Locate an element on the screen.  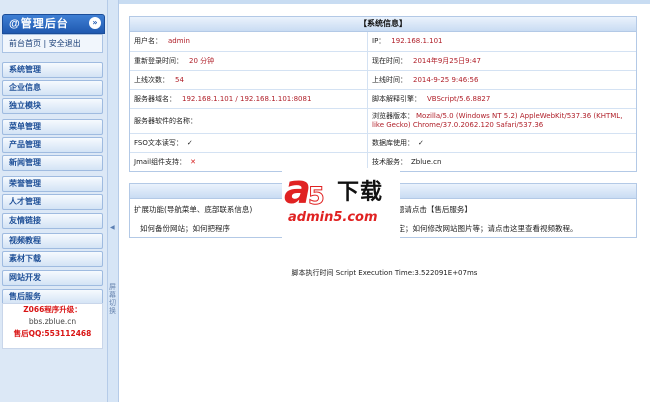
table-row: 上线次数： 54 上线时间： 2014-9-25 9:46:56 is located at coordinates (383, 80).